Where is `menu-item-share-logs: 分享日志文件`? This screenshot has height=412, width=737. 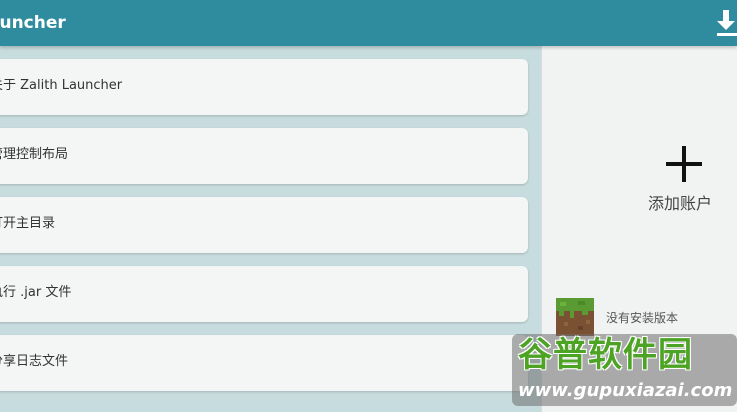
menu-item-share-logs: 分享日志文件 is located at coordinates (264, 363).